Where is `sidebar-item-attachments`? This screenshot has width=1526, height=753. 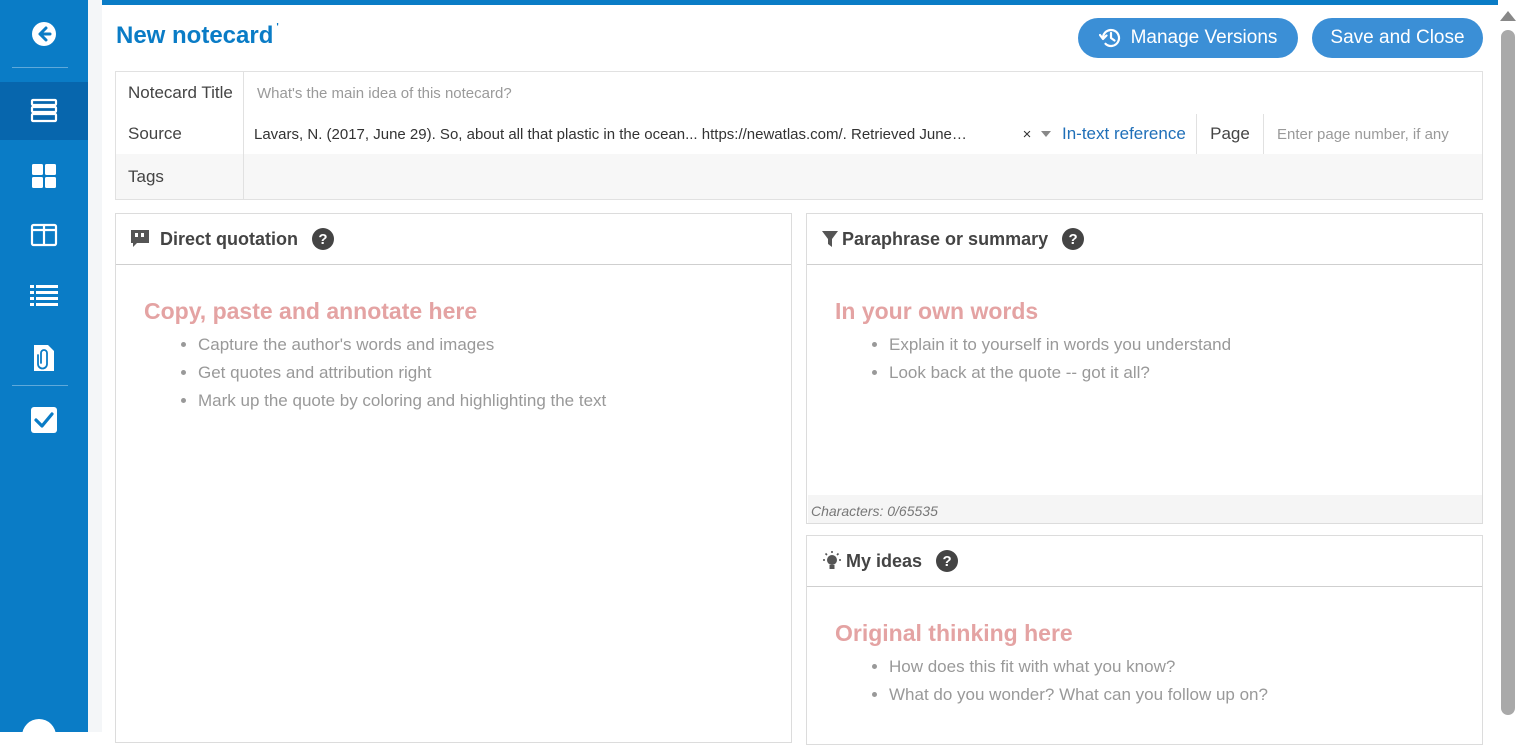
sidebar-item-attachments is located at coordinates (44, 358).